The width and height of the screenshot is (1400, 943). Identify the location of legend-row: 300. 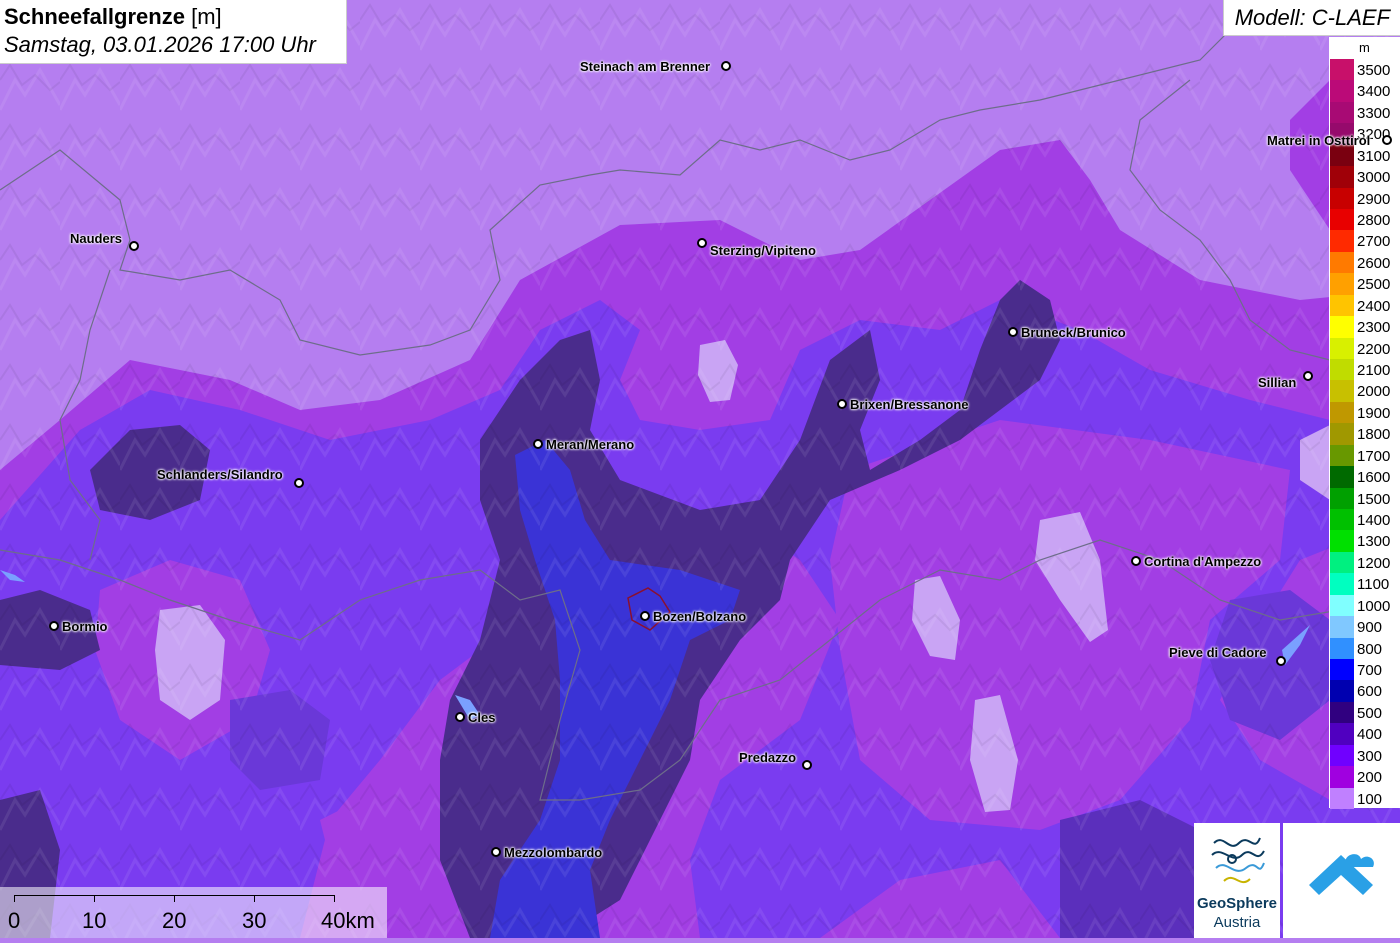
(1364, 755).